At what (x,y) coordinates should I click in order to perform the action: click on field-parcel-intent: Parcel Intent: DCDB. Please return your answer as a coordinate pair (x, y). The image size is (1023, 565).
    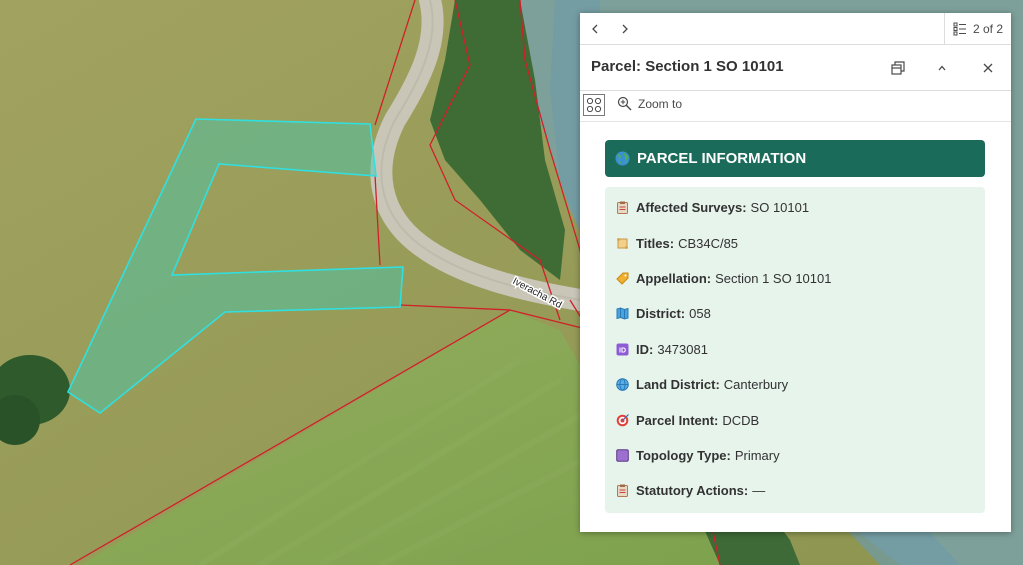
    Looking at the image, I should click on (795, 419).